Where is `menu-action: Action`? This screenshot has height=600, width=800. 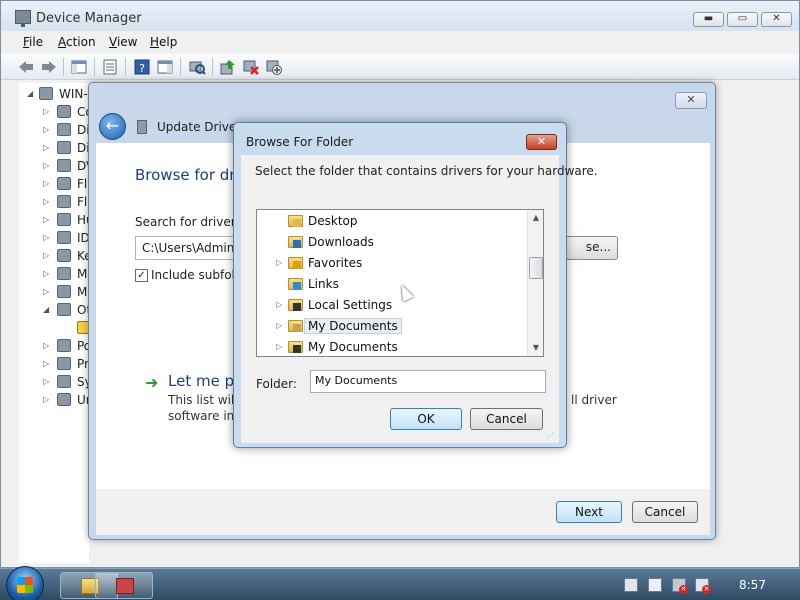
menu-action: Action is located at coordinates (77, 42).